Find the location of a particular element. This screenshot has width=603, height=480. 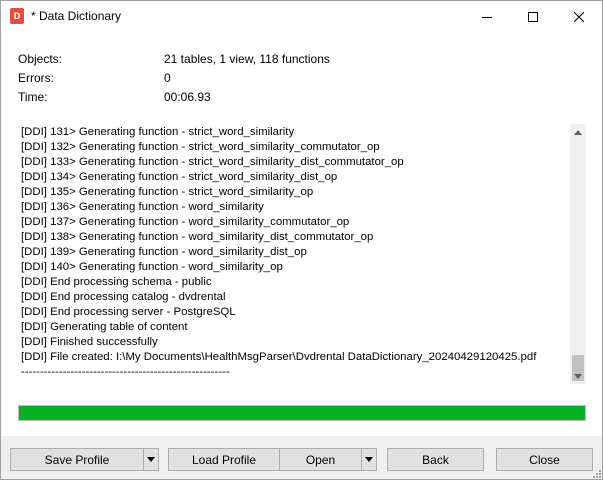

close-icon is located at coordinates (579, 16).